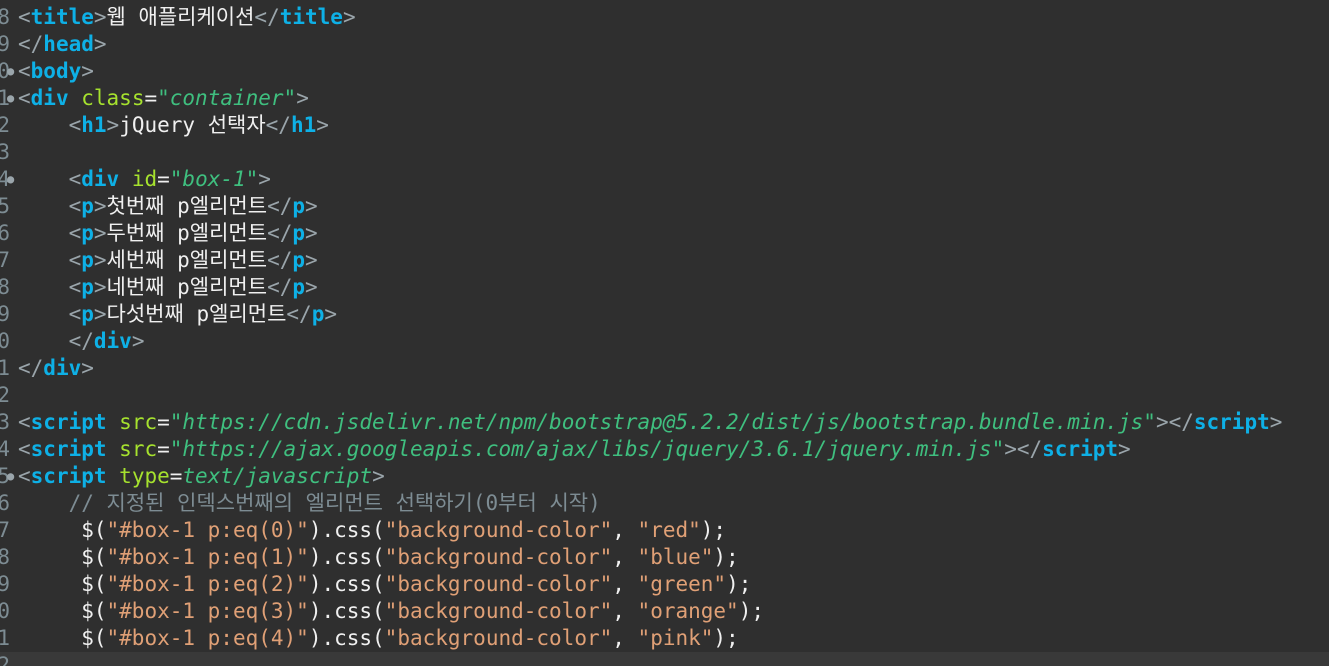 The image size is (1329, 666). What do you see at coordinates (5, 341) in the screenshot?
I see `line-number: 0` at bounding box center [5, 341].